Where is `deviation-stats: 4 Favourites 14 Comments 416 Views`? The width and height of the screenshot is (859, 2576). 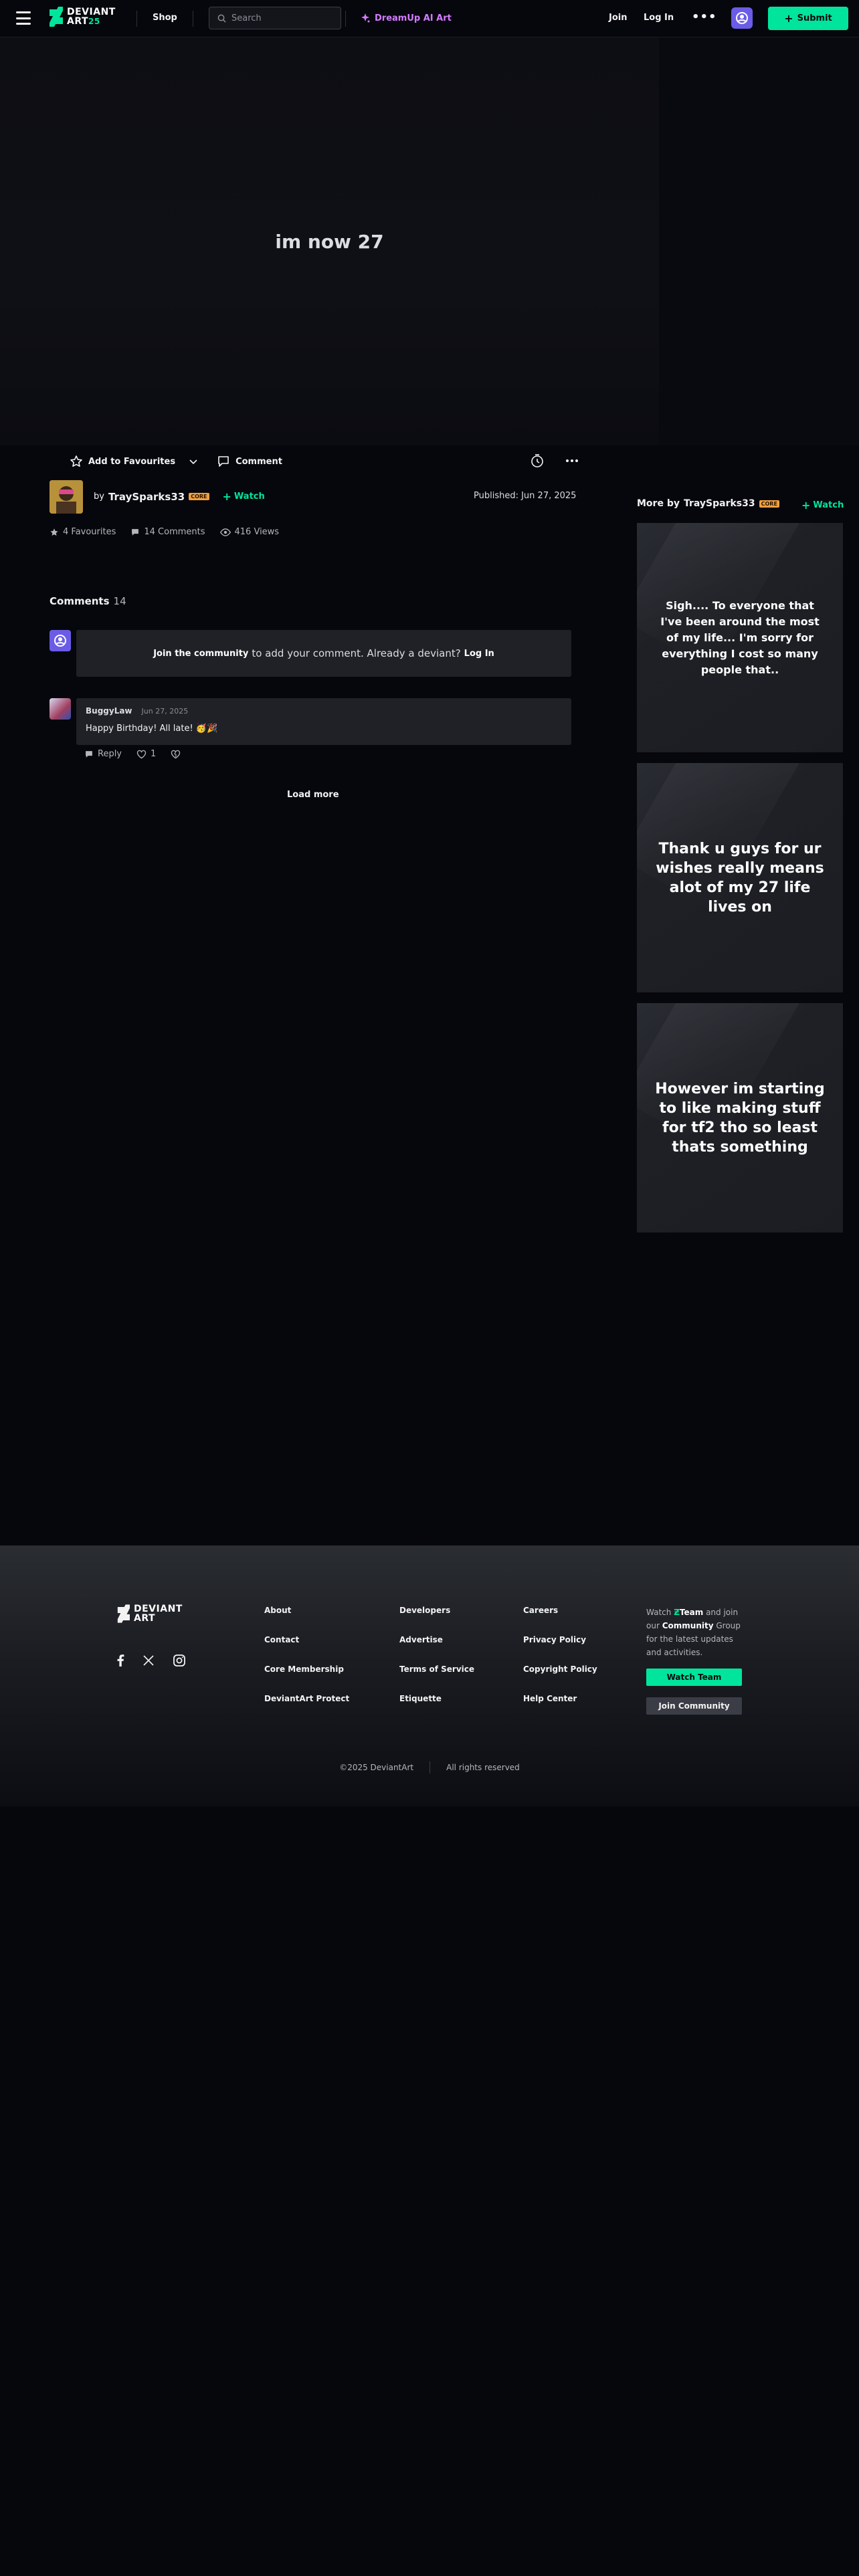
deviation-stats: 4 Favourites 14 Comments 416 Views is located at coordinates (164, 532).